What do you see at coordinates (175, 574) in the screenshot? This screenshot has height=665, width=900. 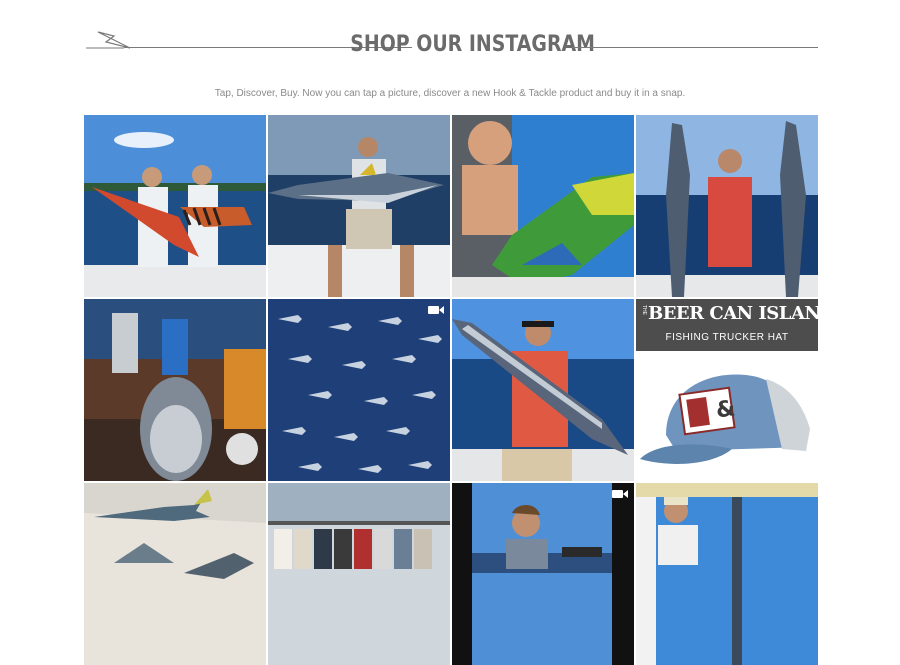 I see `instagram-post-store-mounts` at bounding box center [175, 574].